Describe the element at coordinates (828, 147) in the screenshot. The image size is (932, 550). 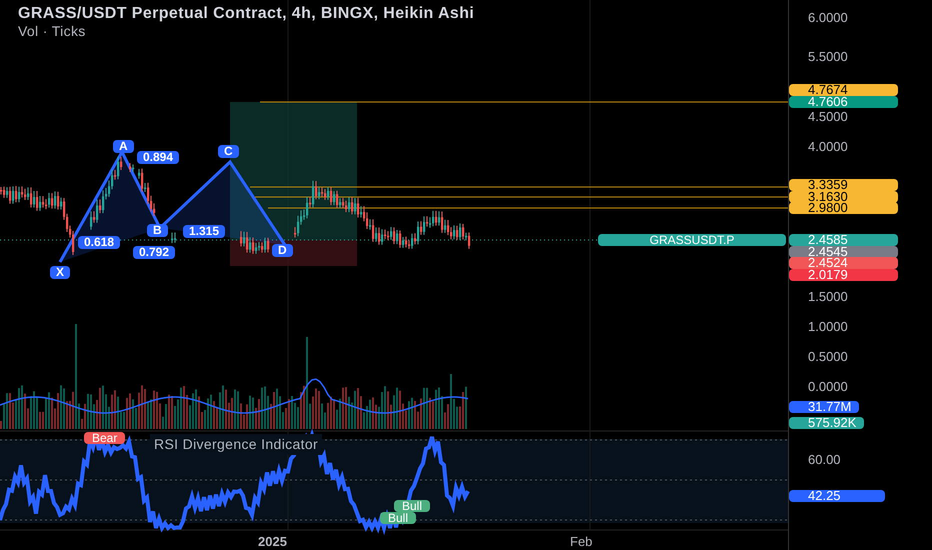
I see `price-tick: 4.0000` at that location.